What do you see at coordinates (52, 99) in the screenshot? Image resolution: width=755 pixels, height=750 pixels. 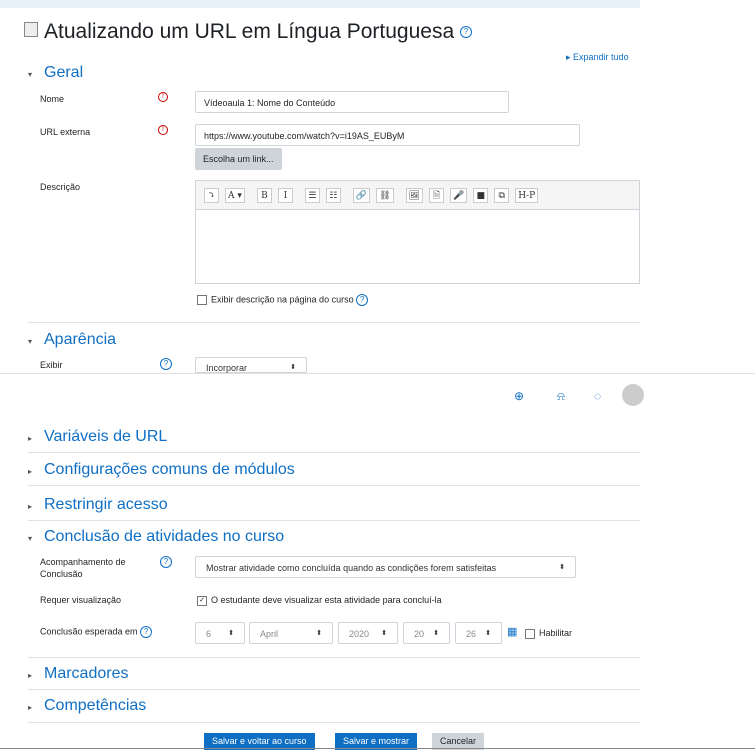 I see `nome-label: Nome` at bounding box center [52, 99].